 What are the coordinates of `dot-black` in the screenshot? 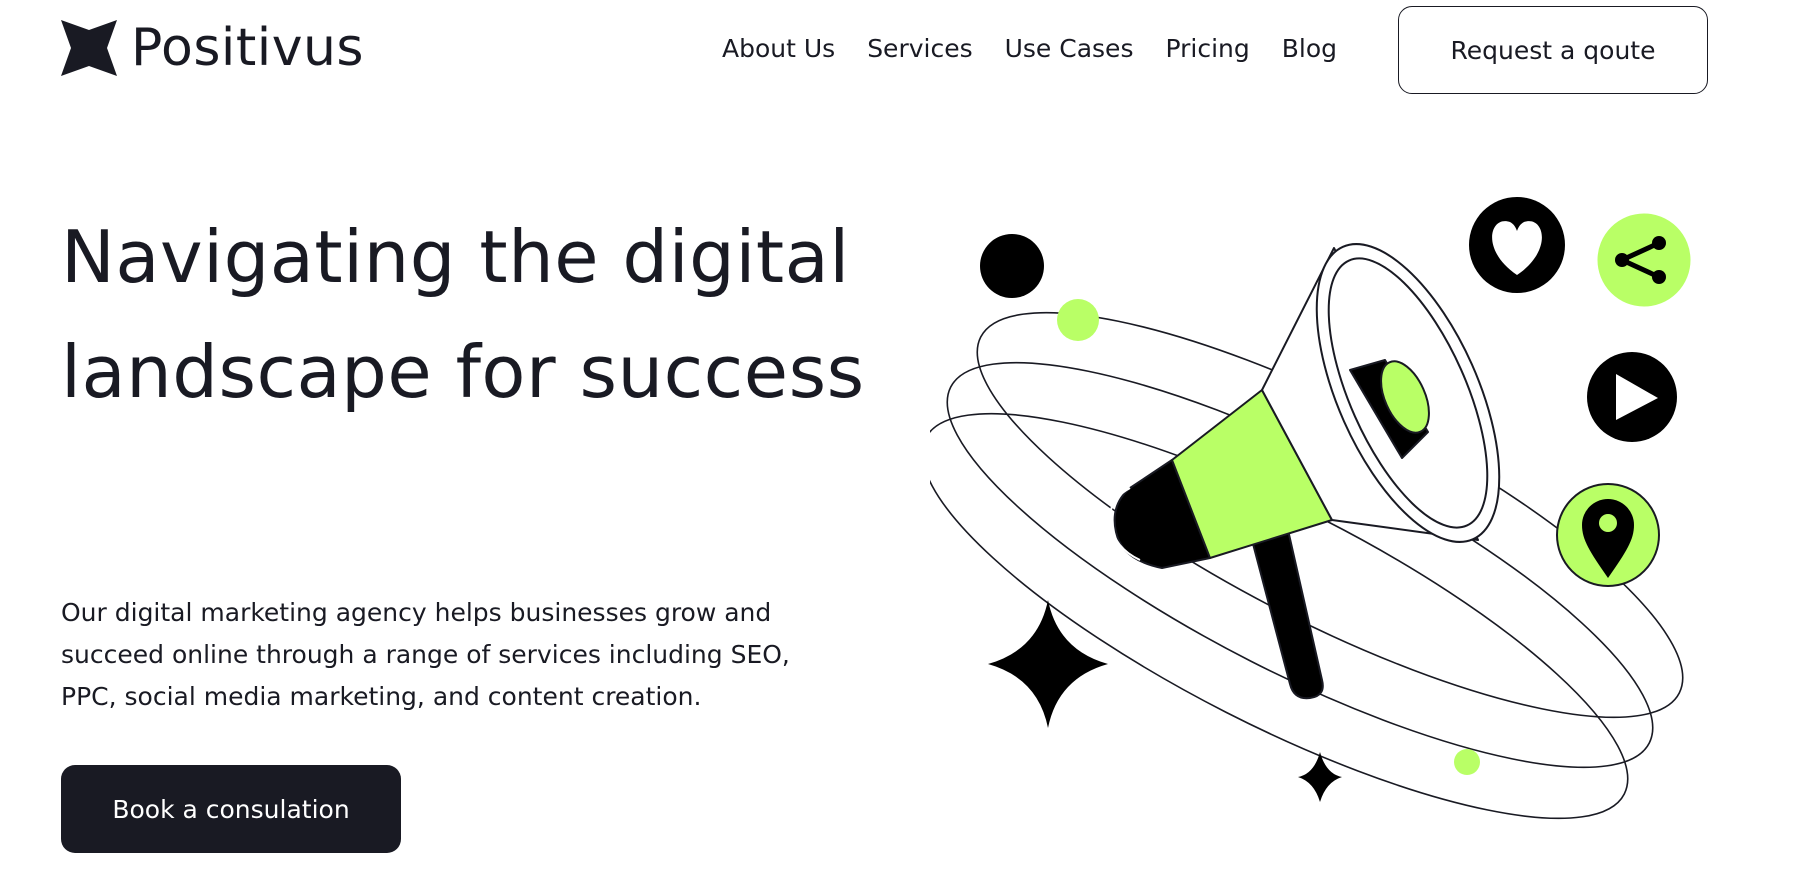 It's located at (1012, 266).